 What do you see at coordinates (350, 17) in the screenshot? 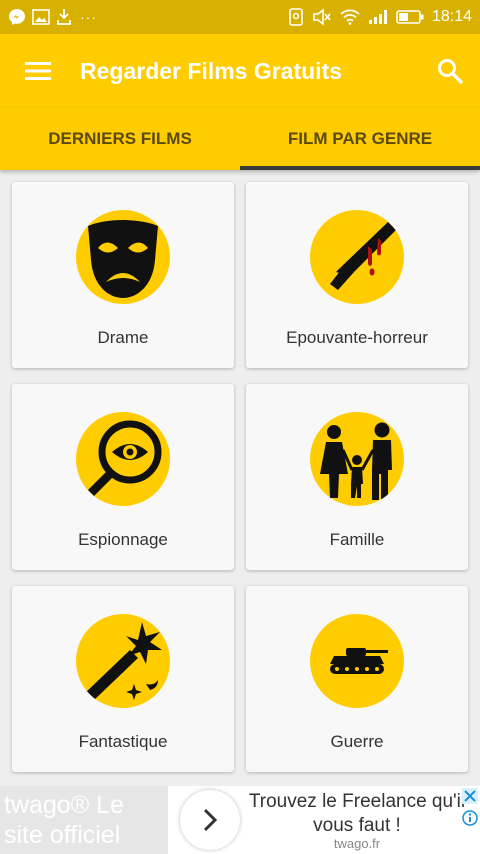
I see `wifi-icon` at bounding box center [350, 17].